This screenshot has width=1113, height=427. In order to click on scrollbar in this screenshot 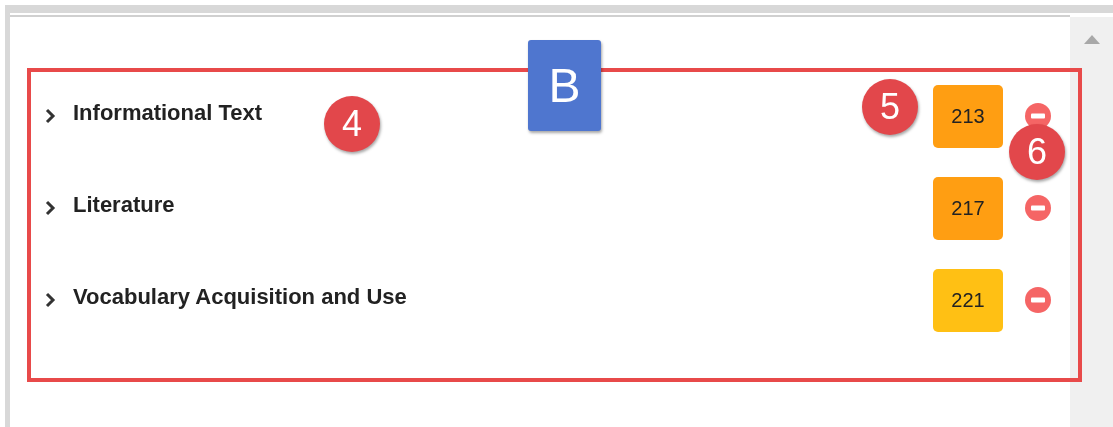, I will do `click(1091, 222)`.